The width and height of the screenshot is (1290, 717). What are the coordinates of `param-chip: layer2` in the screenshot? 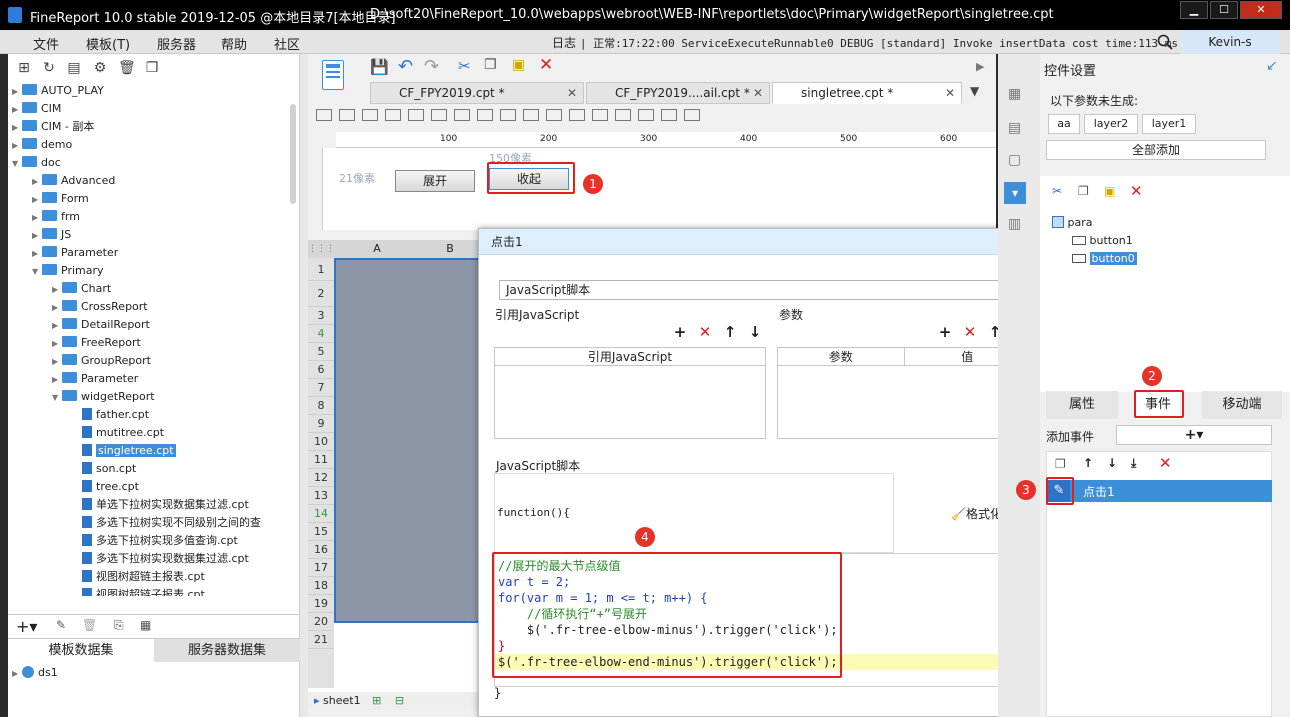 It's located at (1111, 124).